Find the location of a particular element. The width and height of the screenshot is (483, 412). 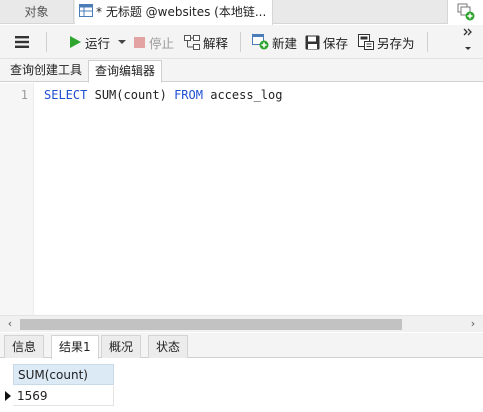

save-label: 保存 is located at coordinates (336, 43).